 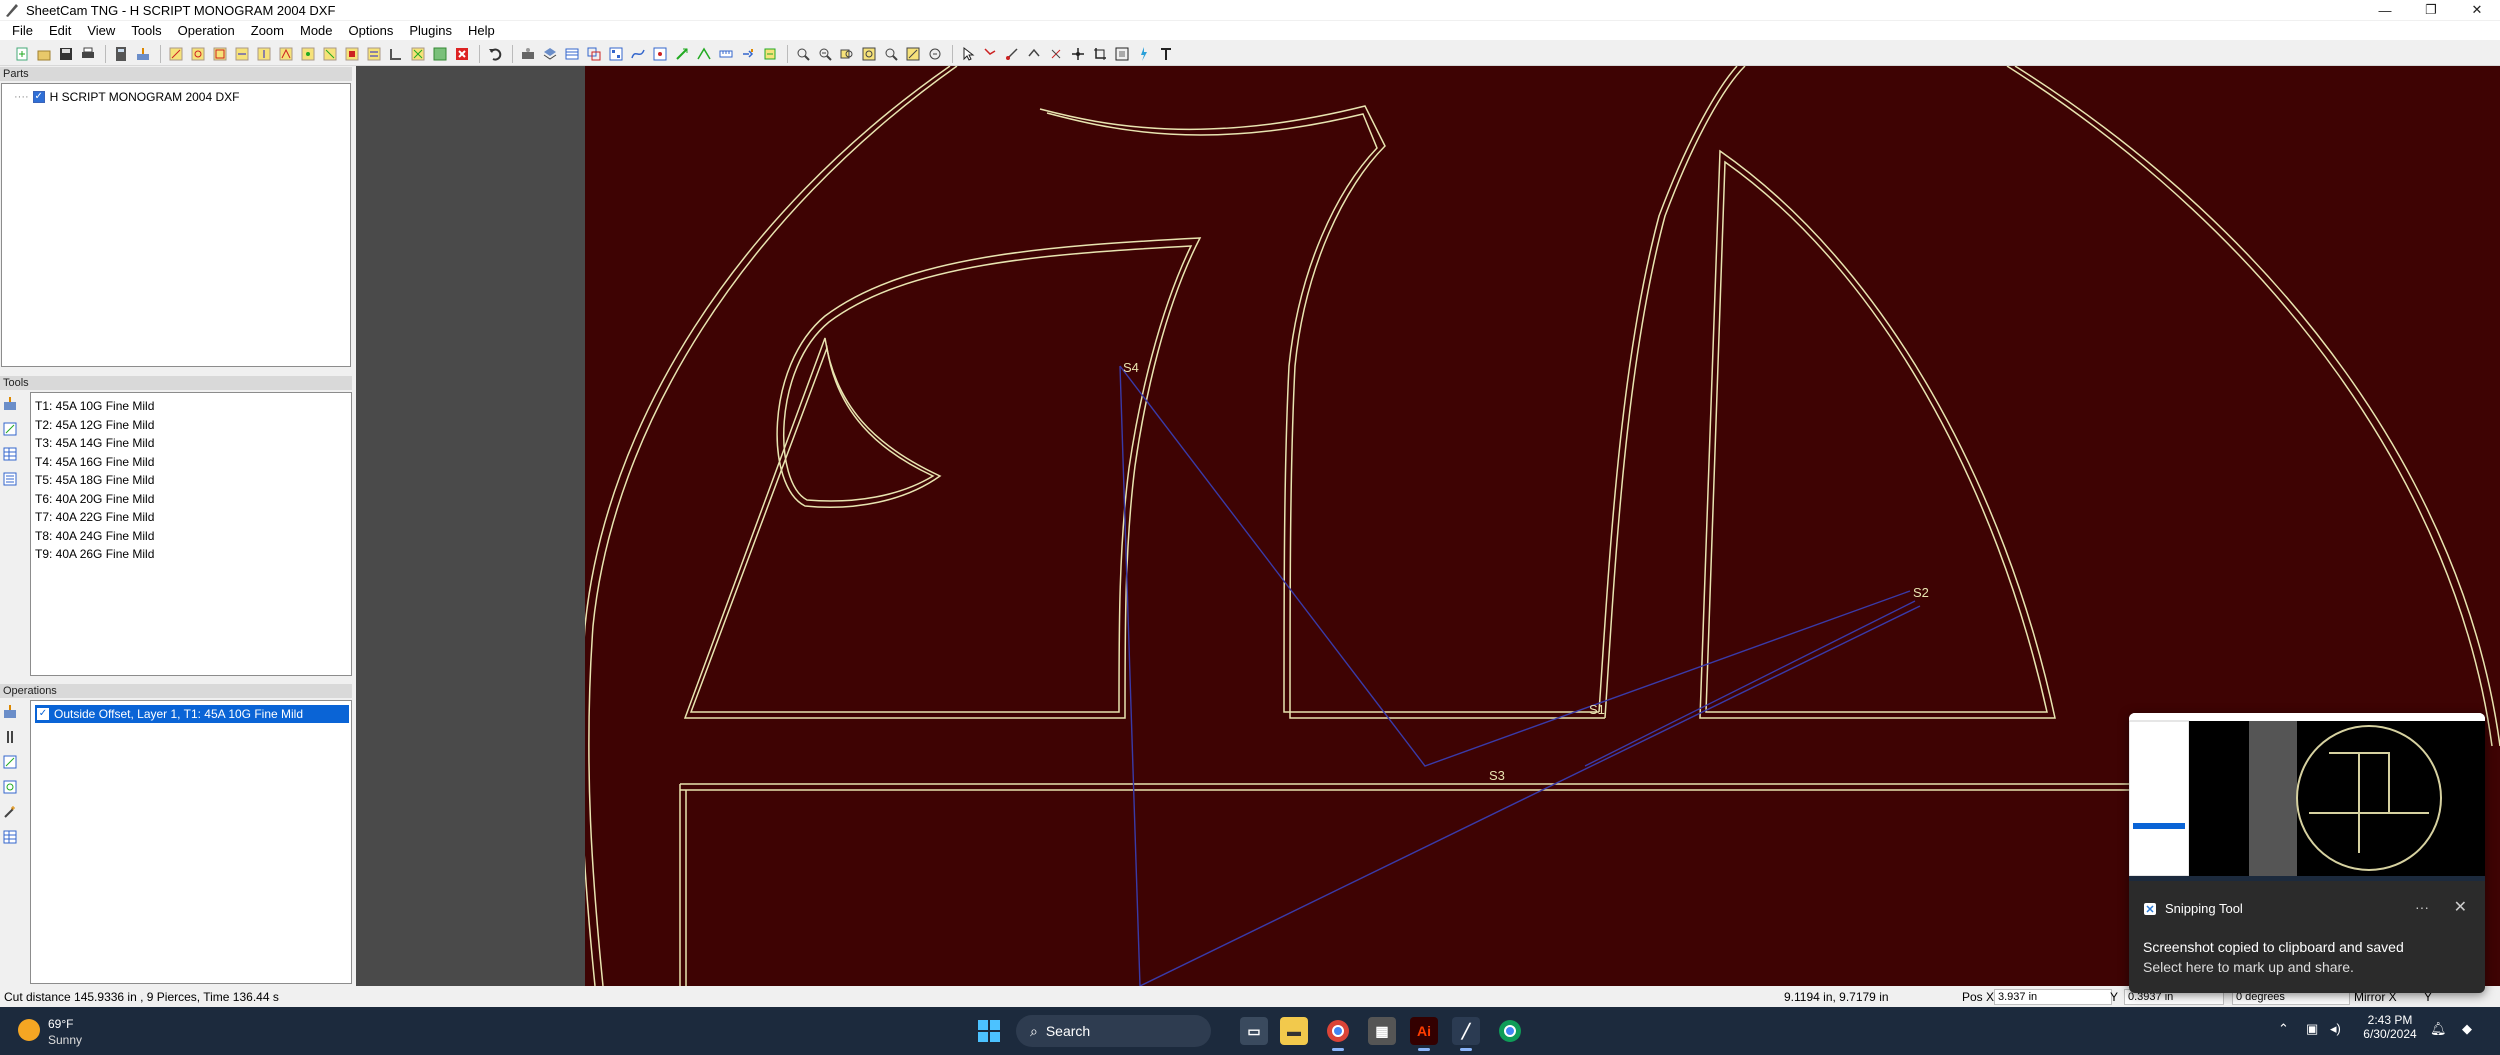 I want to click on tool-item-t1: T1: 45A 10G Fine Mild, so click(x=176, y=406).